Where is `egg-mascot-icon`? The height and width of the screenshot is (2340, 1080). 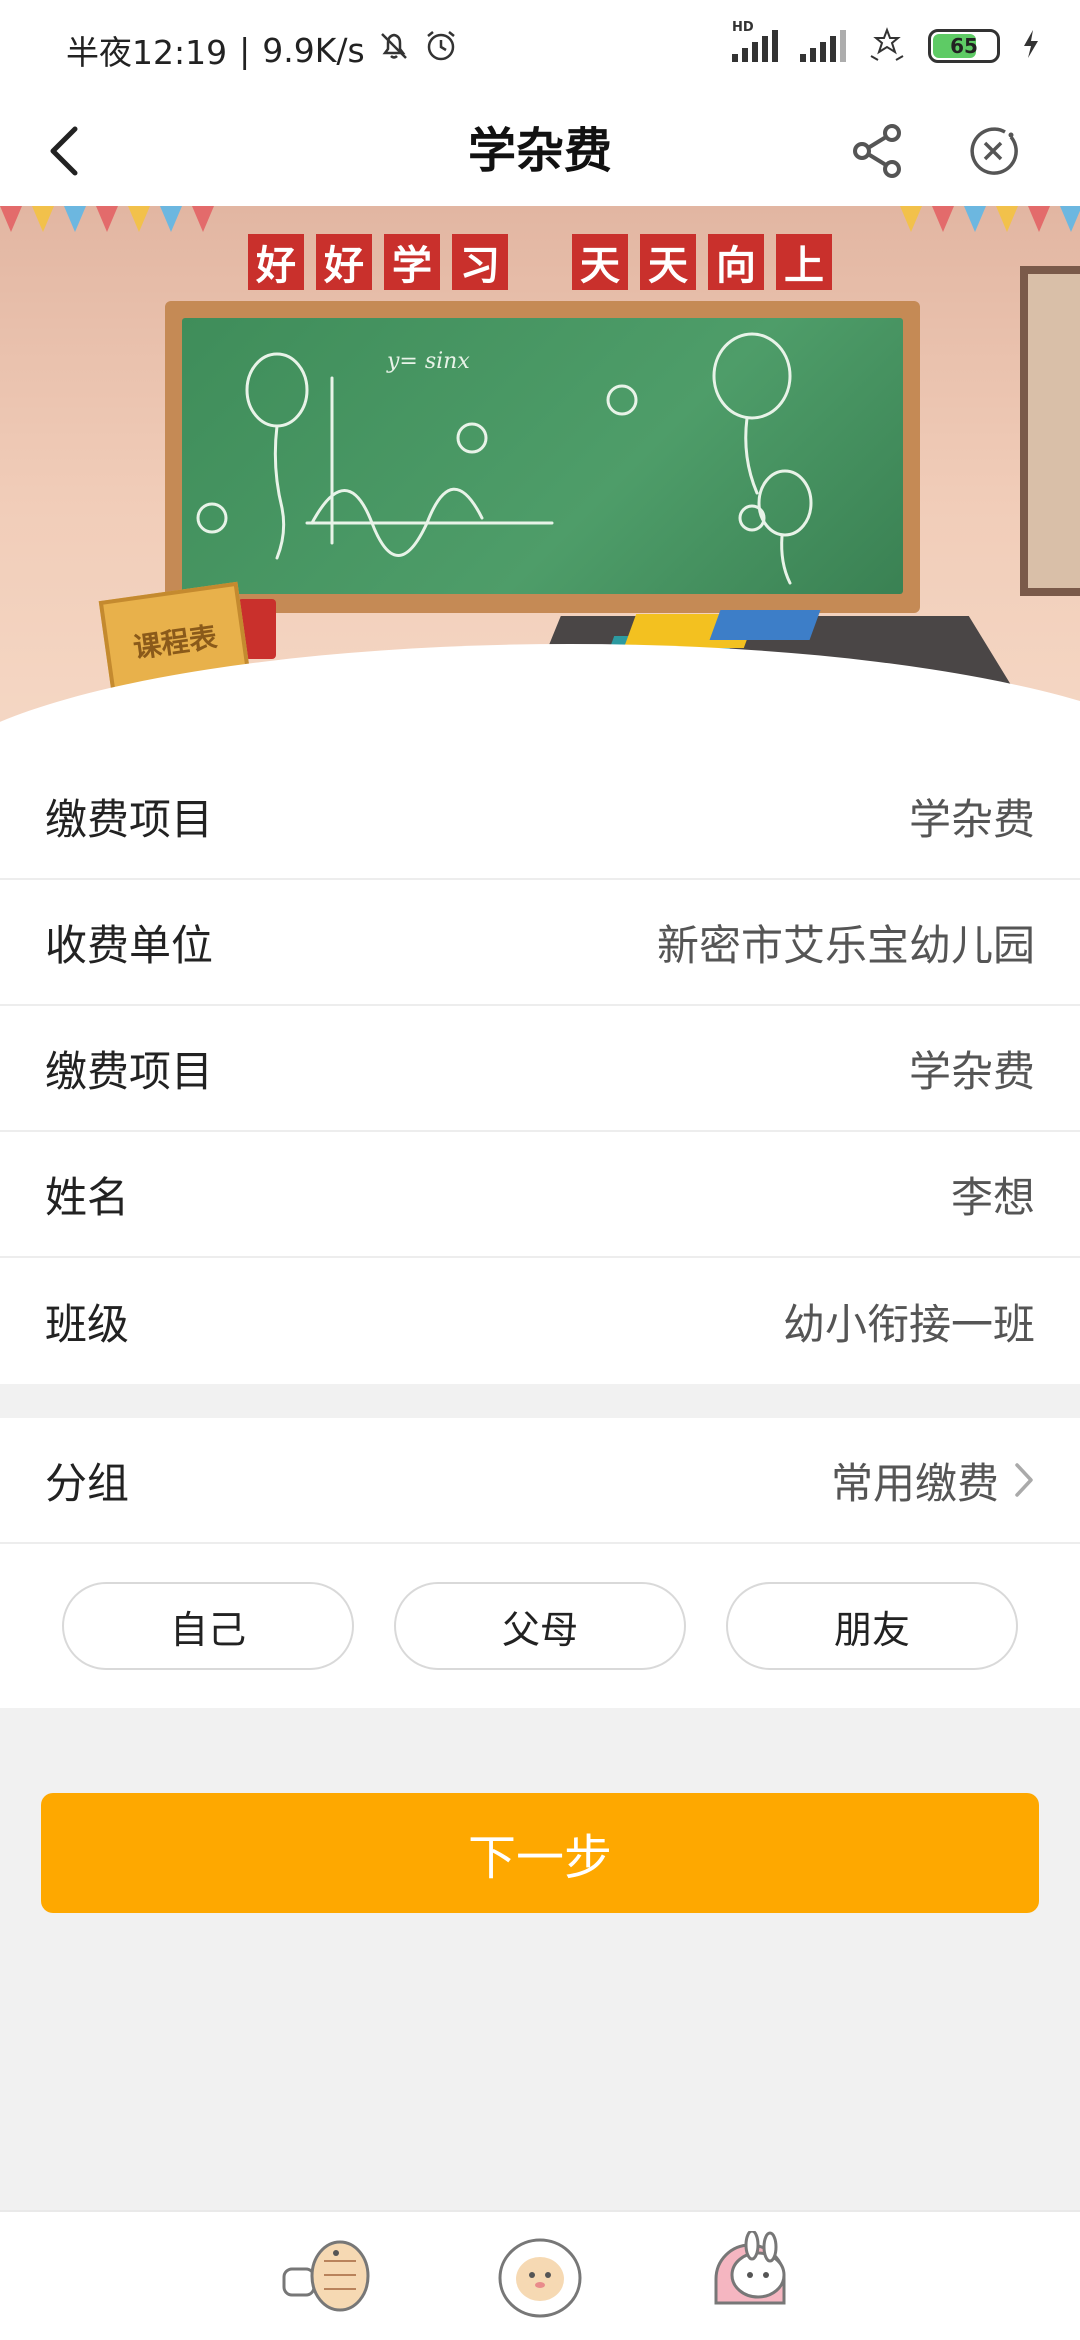
egg-mascot-icon is located at coordinates (540, 2276).